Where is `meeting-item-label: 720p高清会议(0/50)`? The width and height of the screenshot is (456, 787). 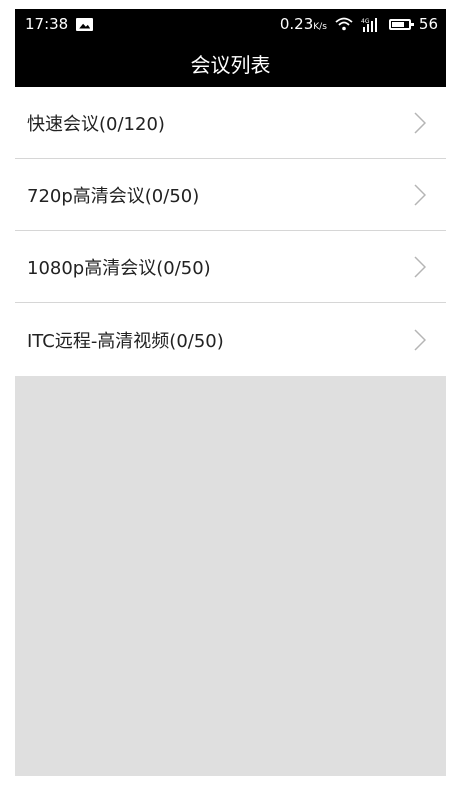
meeting-item-label: 720p高清会议(0/50) is located at coordinates (113, 196).